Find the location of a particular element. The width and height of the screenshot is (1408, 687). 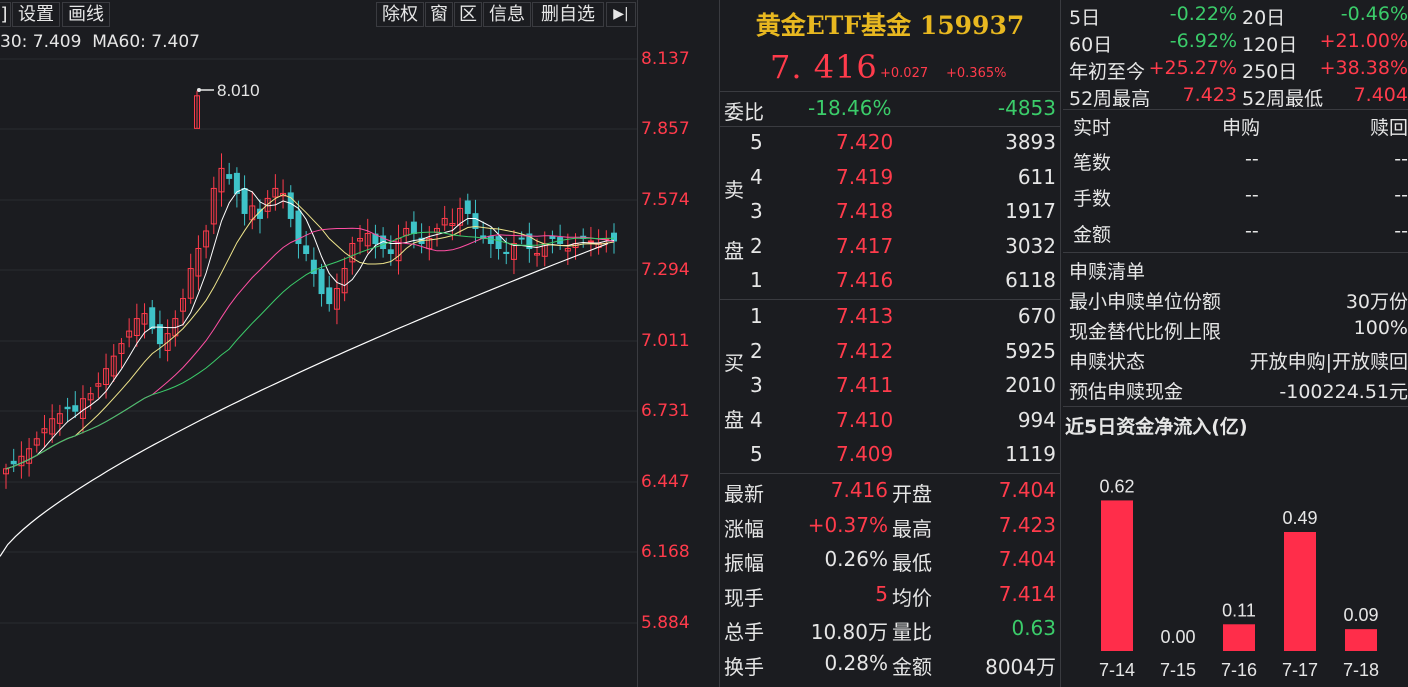

period-label: 52周最低 is located at coordinates (1282, 97).